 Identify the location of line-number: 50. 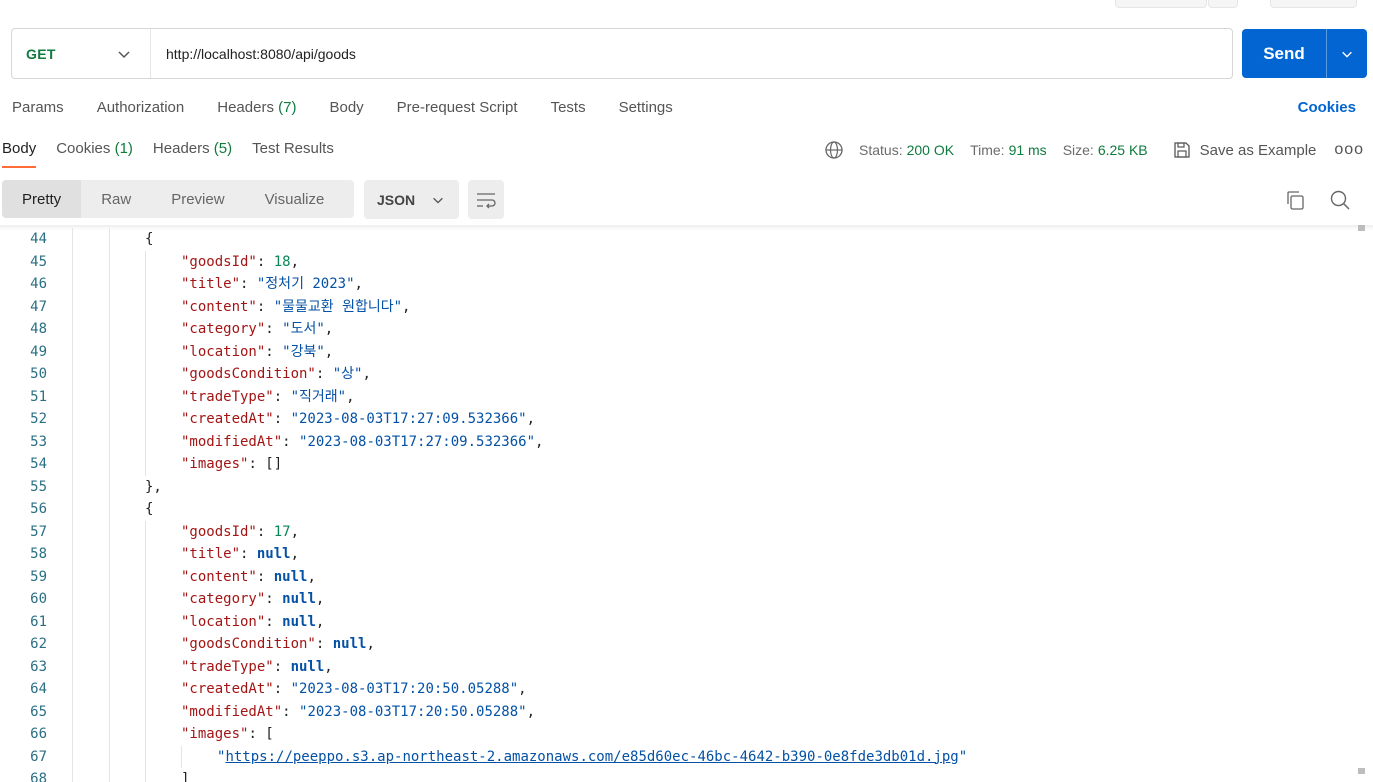
(38, 374).